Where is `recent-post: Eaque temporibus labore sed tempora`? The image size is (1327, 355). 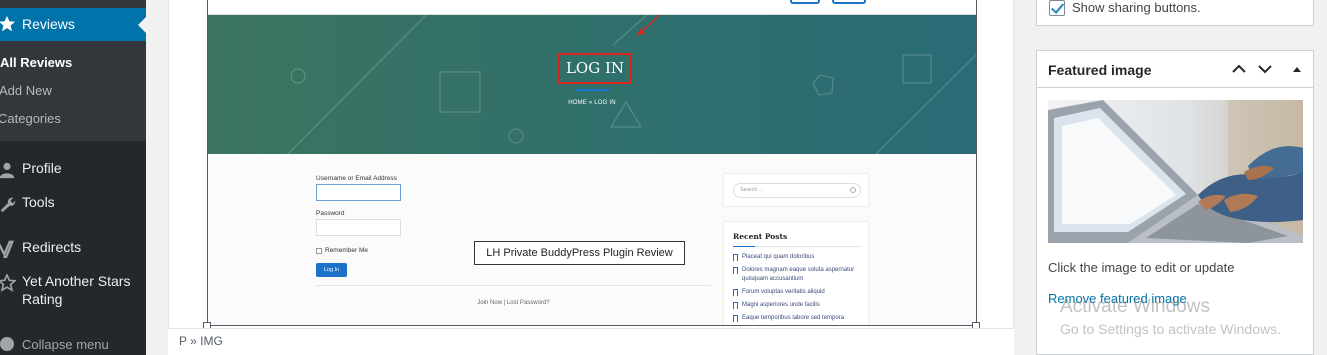 recent-post: Eaque temporibus labore sed tempora is located at coordinates (798, 318).